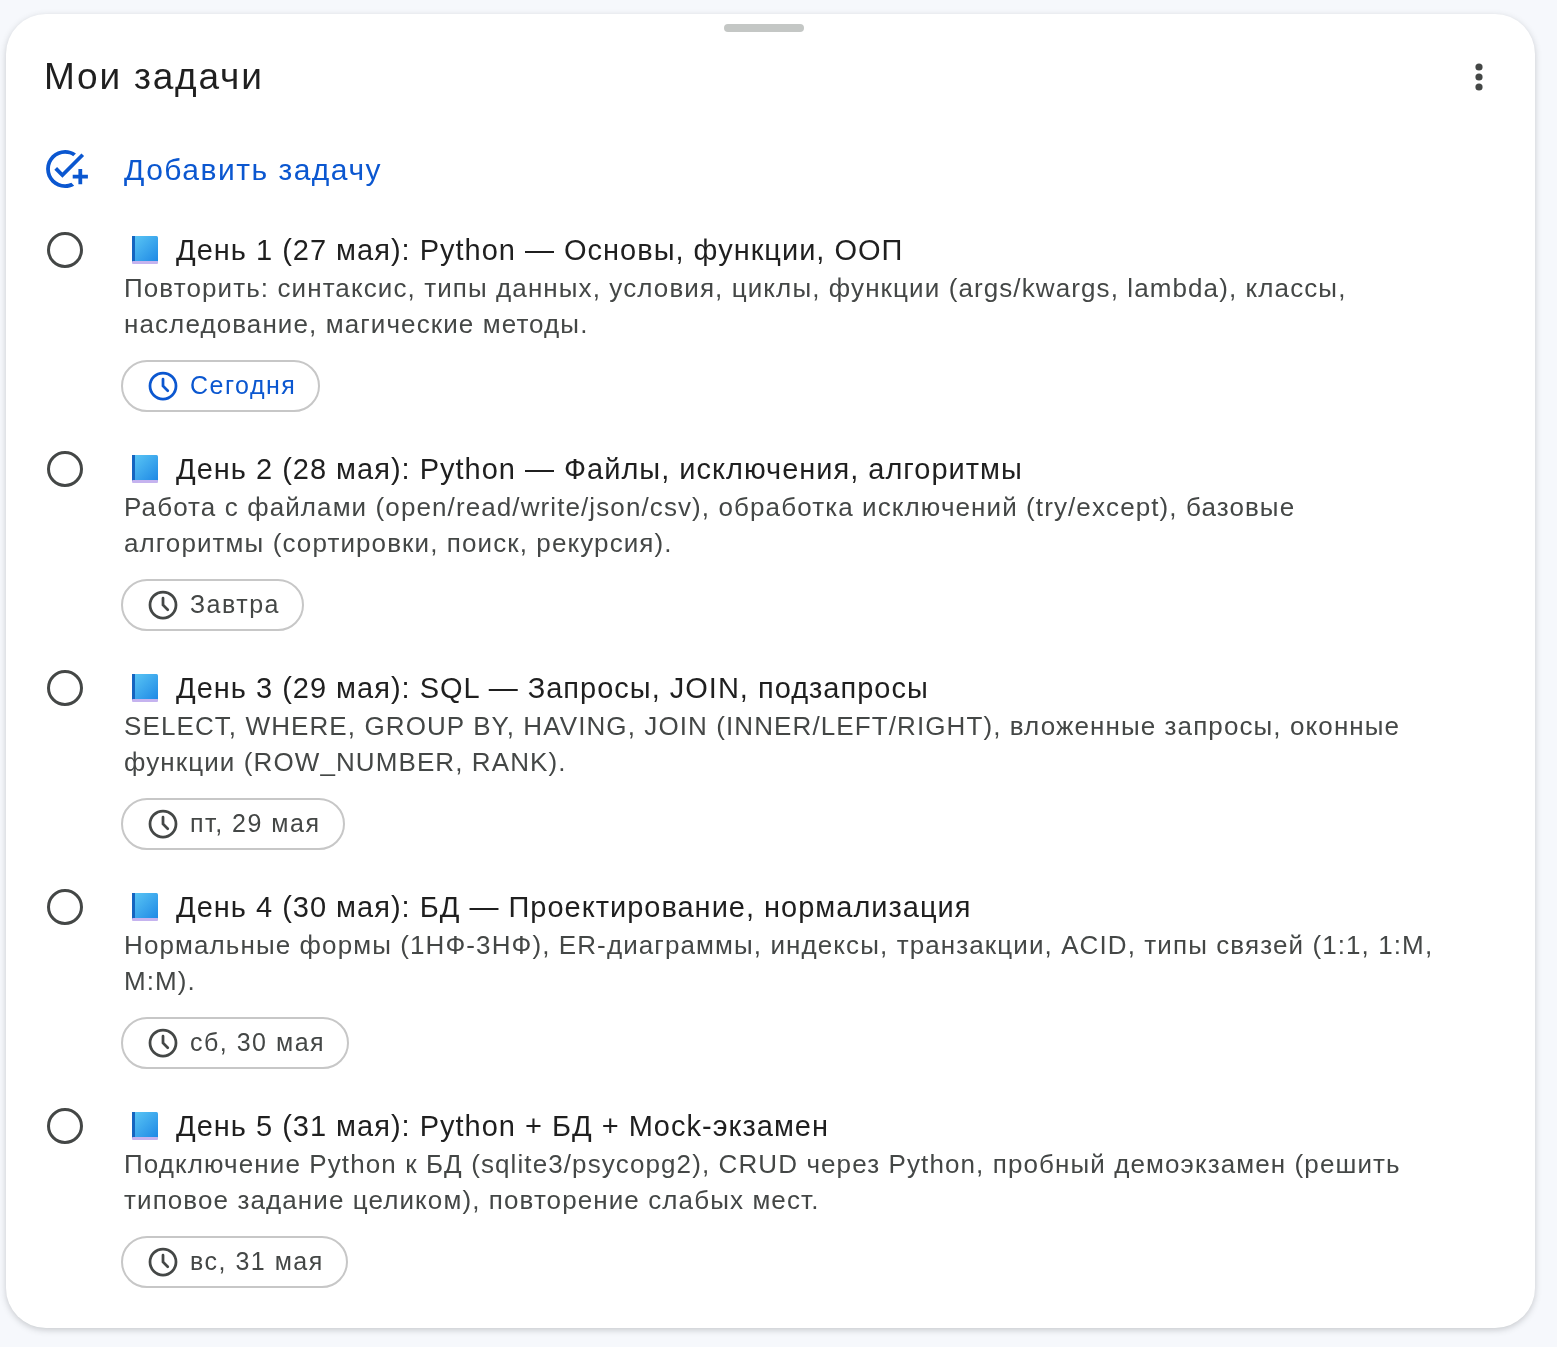  Describe the element at coordinates (233, 824) in the screenshot. I see `due-date-chip: пт, 29 мая` at that location.